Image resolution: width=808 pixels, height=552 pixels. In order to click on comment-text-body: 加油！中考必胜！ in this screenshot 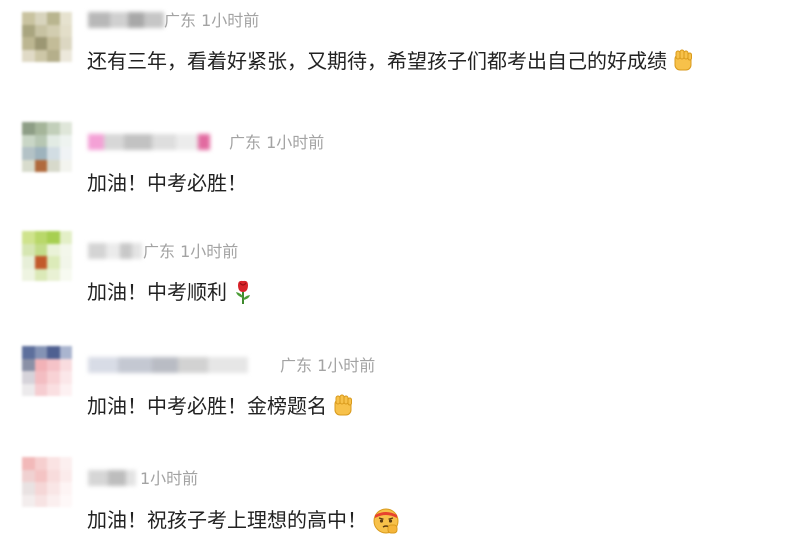, I will do `click(167, 183)`.